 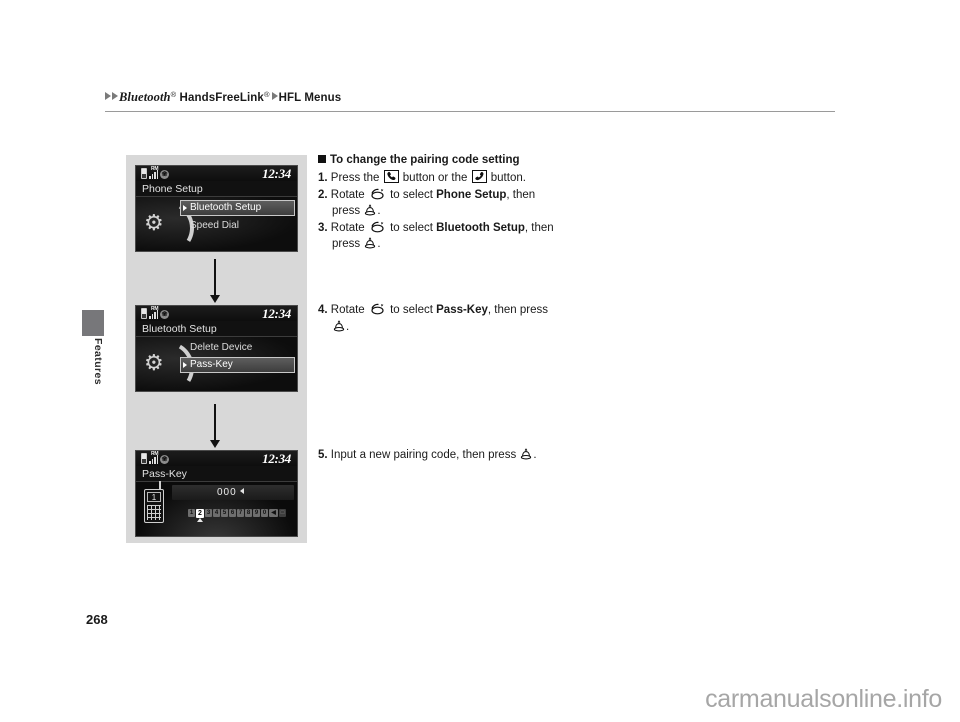 I want to click on menu-item-bluetooth-setup: Bluetooth Setup, so click(x=237, y=208).